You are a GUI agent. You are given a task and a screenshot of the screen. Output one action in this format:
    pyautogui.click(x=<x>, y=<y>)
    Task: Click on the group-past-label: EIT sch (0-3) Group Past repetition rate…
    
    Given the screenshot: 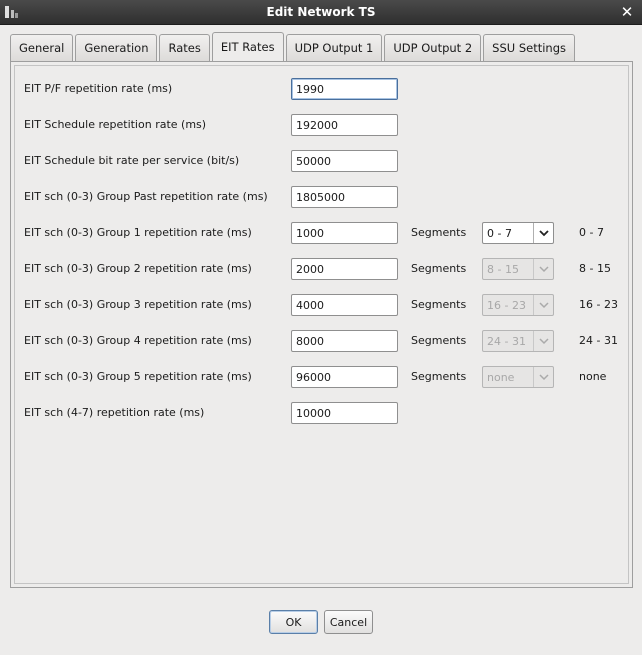 What is the action you would take?
    pyautogui.click(x=146, y=196)
    